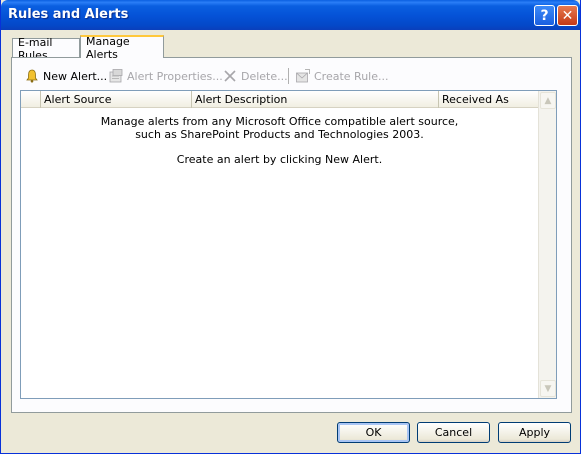 The width and height of the screenshot is (581, 454). What do you see at coordinates (230, 76) in the screenshot?
I see `delete-x-icon` at bounding box center [230, 76].